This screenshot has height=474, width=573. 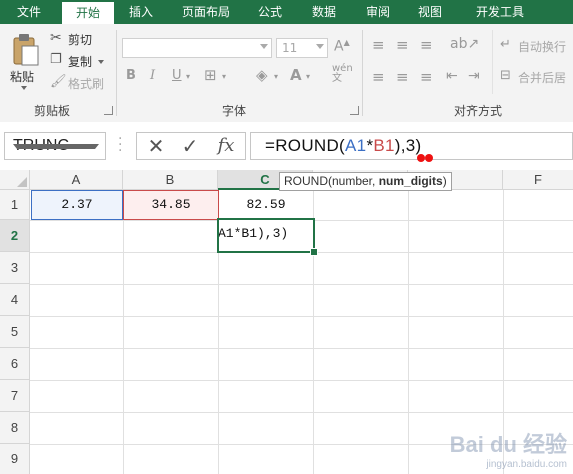 What do you see at coordinates (234, 111) in the screenshot?
I see `font-group-label: 字体` at bounding box center [234, 111].